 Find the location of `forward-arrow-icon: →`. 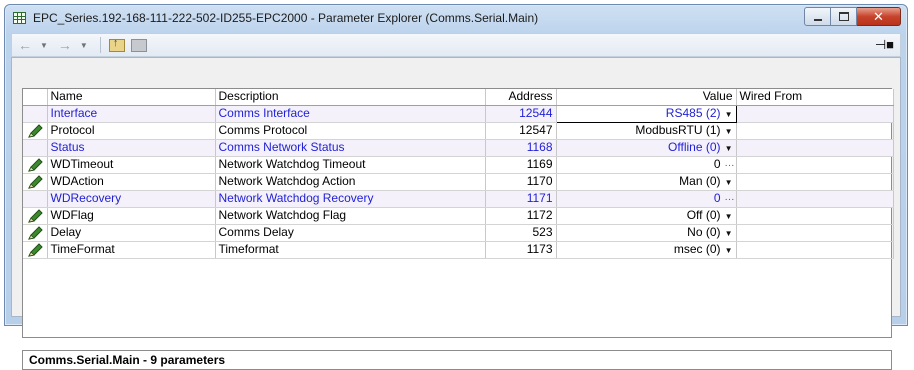

forward-arrow-icon: → is located at coordinates (65, 45).